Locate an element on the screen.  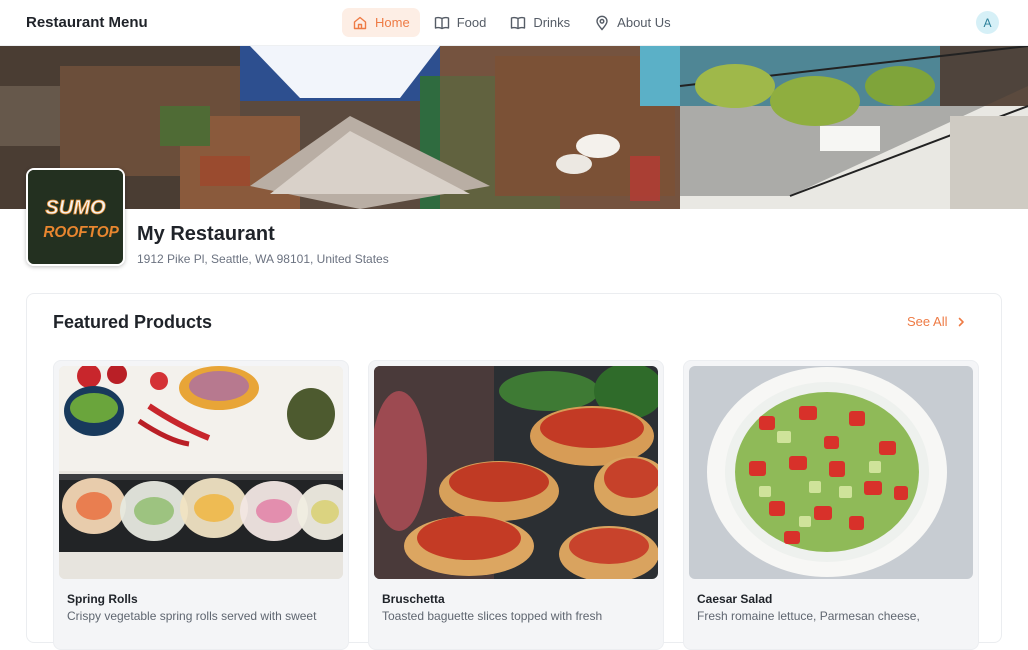
product-description: Fresh romaine lettuce, Parmesan cheese, is located at coordinates (808, 616).